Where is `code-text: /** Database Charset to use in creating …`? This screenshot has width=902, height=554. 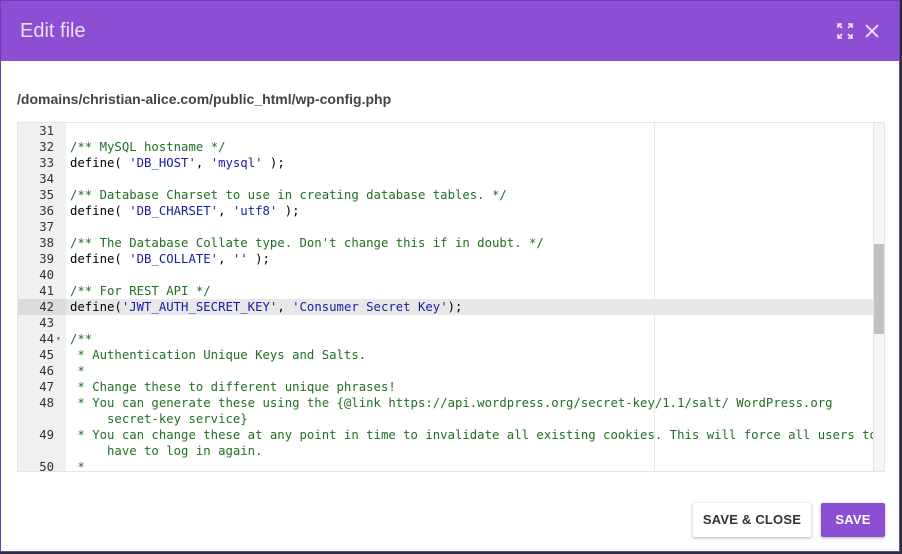
code-text: /** Database Charset to use in creating … is located at coordinates (288, 195).